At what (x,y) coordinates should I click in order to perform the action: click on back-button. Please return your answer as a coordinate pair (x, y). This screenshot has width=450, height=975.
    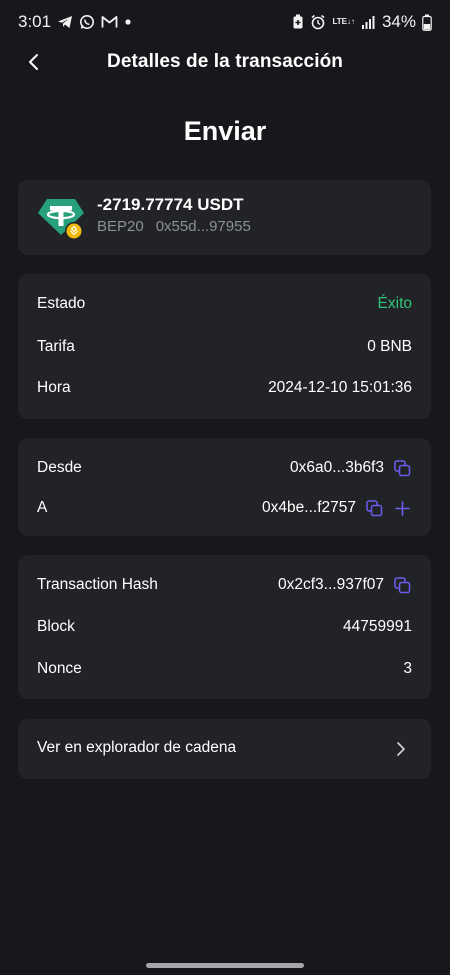
    Looking at the image, I should click on (34, 62).